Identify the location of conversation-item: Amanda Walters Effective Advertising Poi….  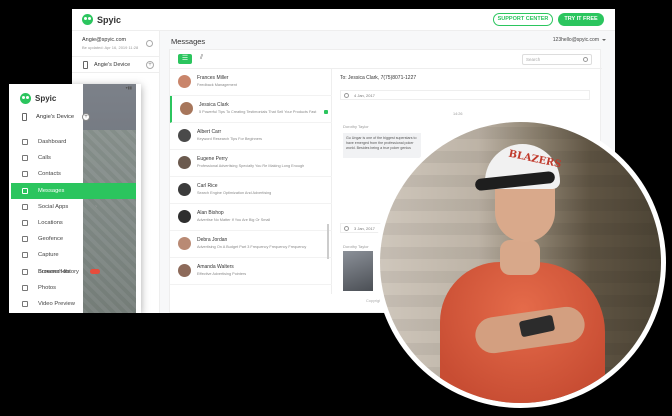
(251, 271).